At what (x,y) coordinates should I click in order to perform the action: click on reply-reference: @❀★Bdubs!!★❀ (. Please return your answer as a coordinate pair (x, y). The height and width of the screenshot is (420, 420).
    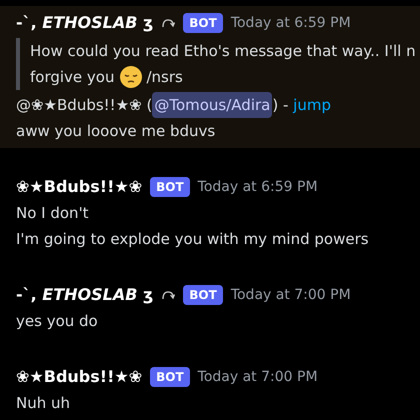
    Looking at the image, I should click on (84, 105).